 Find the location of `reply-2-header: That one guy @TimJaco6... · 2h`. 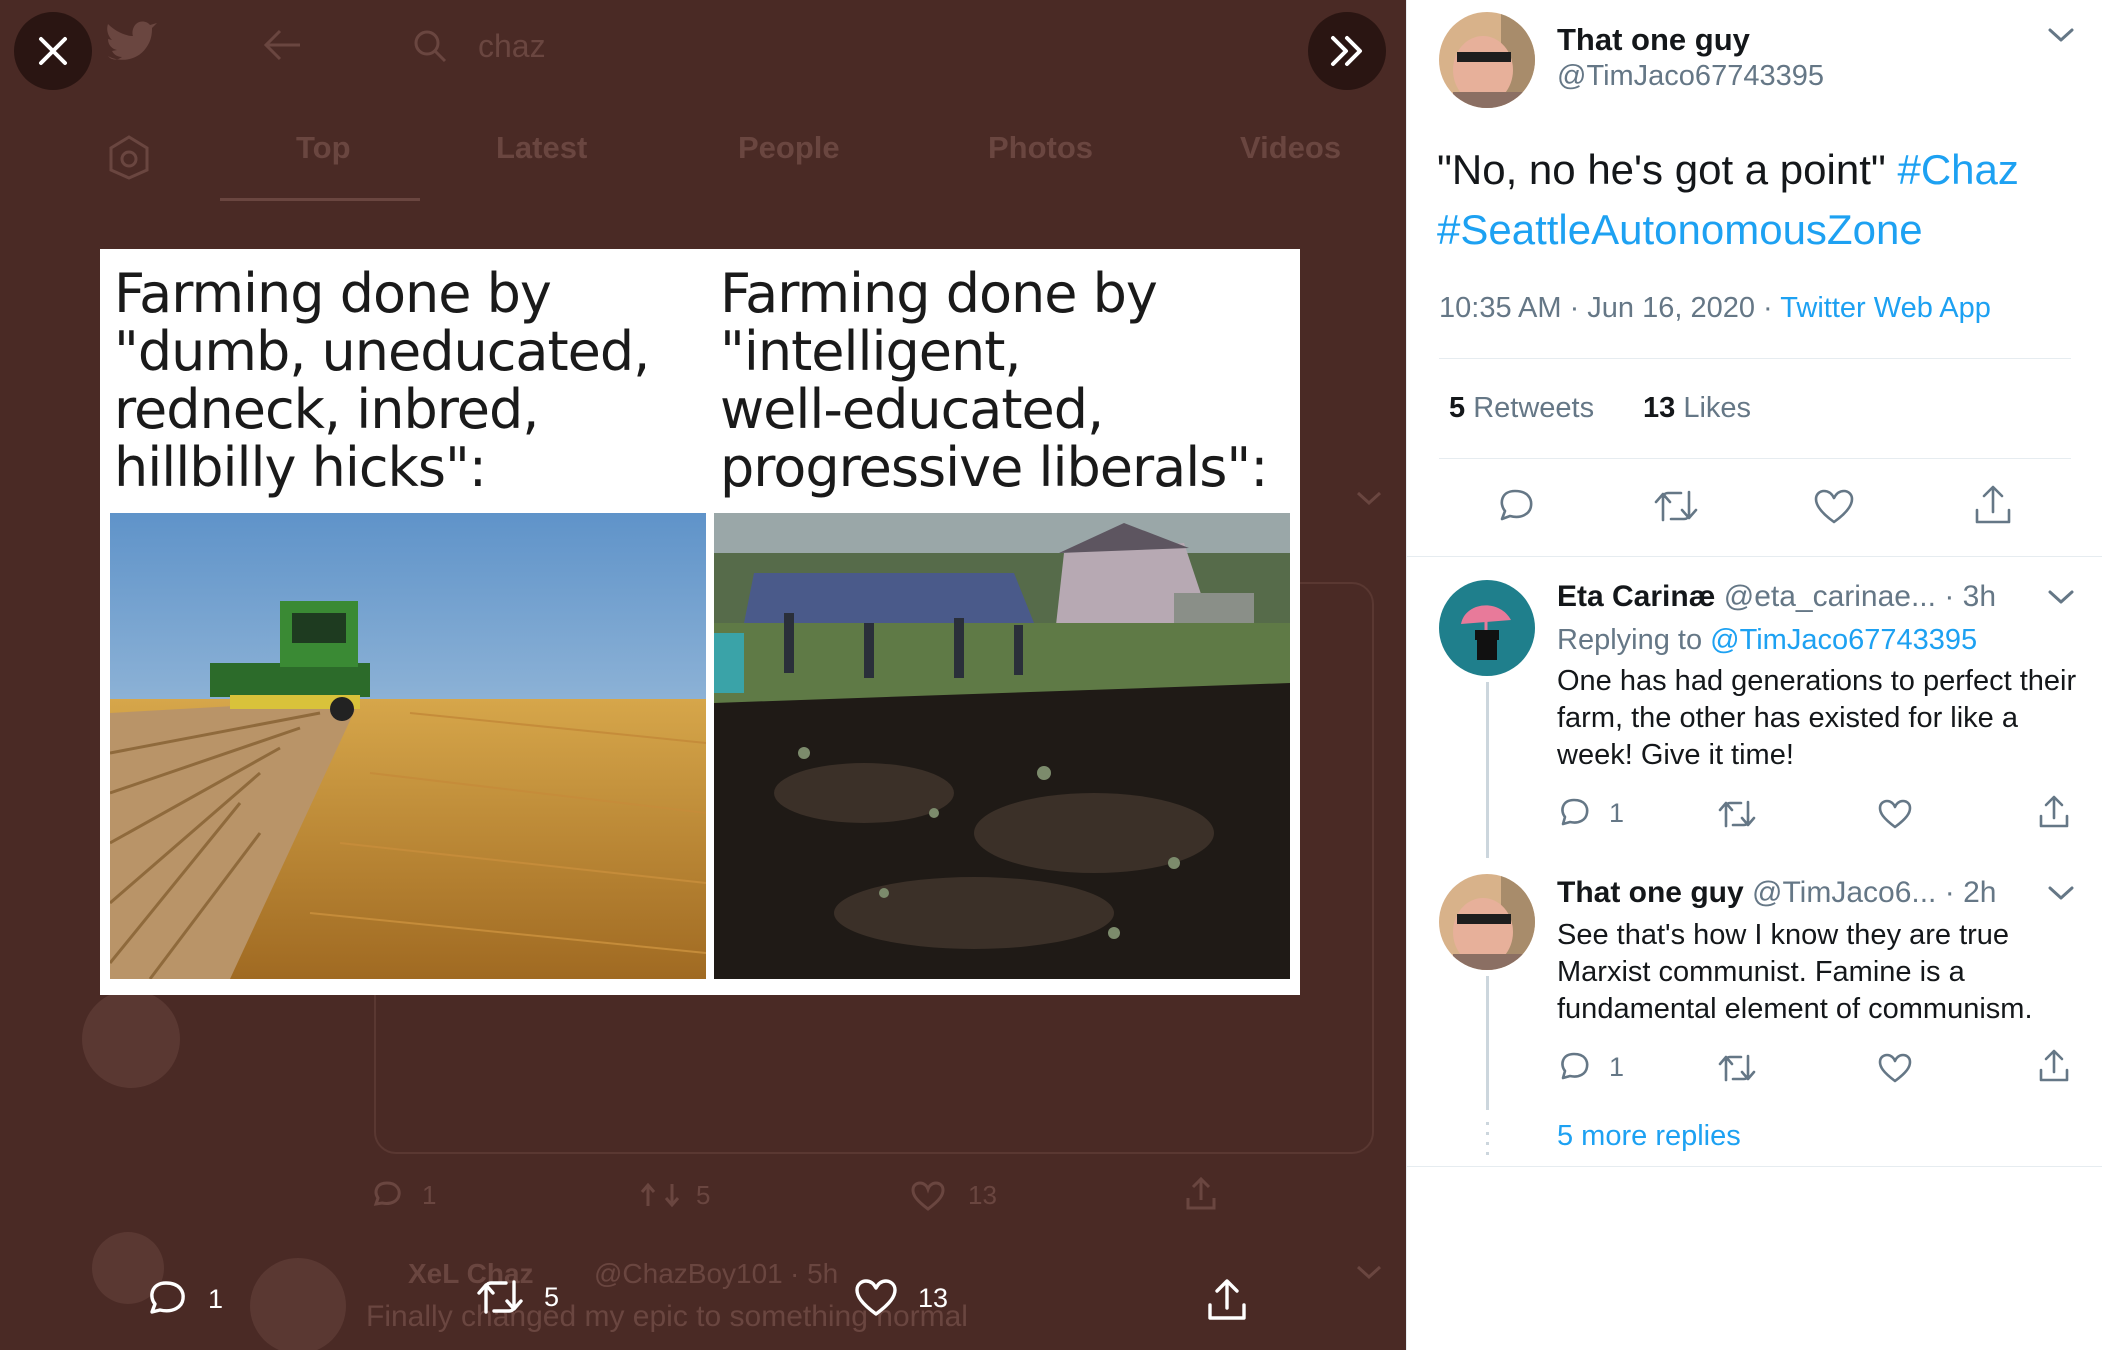

reply-2-header: That one guy @TimJaco6... · 2h is located at coordinates (1776, 893).